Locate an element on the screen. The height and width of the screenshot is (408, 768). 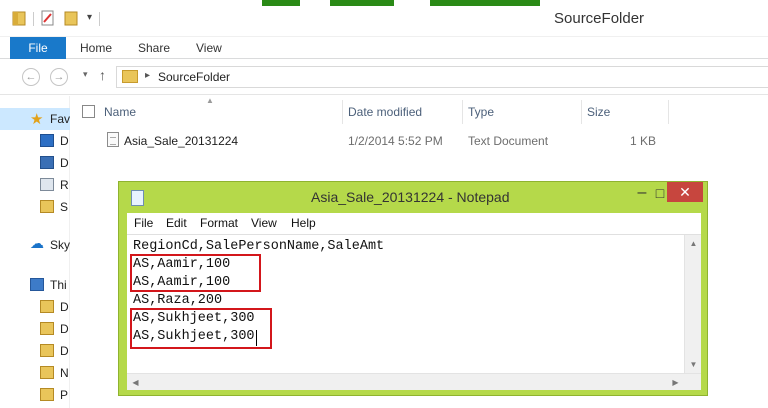
nav-item-downloads: D is located at coordinates (35, 163).